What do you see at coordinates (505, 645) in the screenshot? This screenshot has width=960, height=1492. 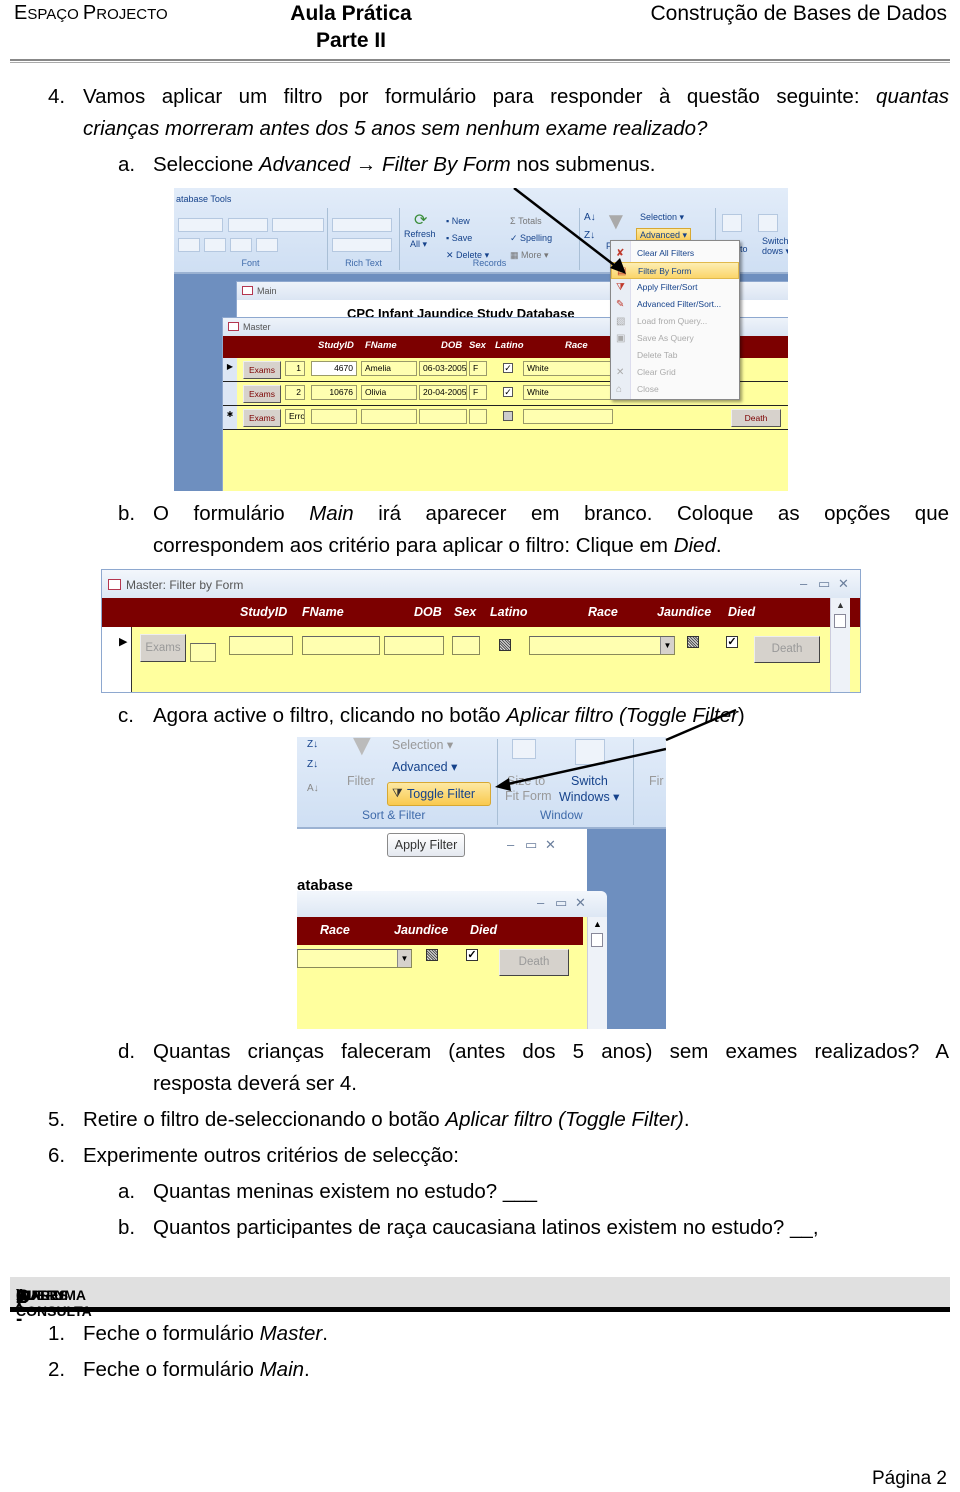 I see `latino-filter-checkbox` at bounding box center [505, 645].